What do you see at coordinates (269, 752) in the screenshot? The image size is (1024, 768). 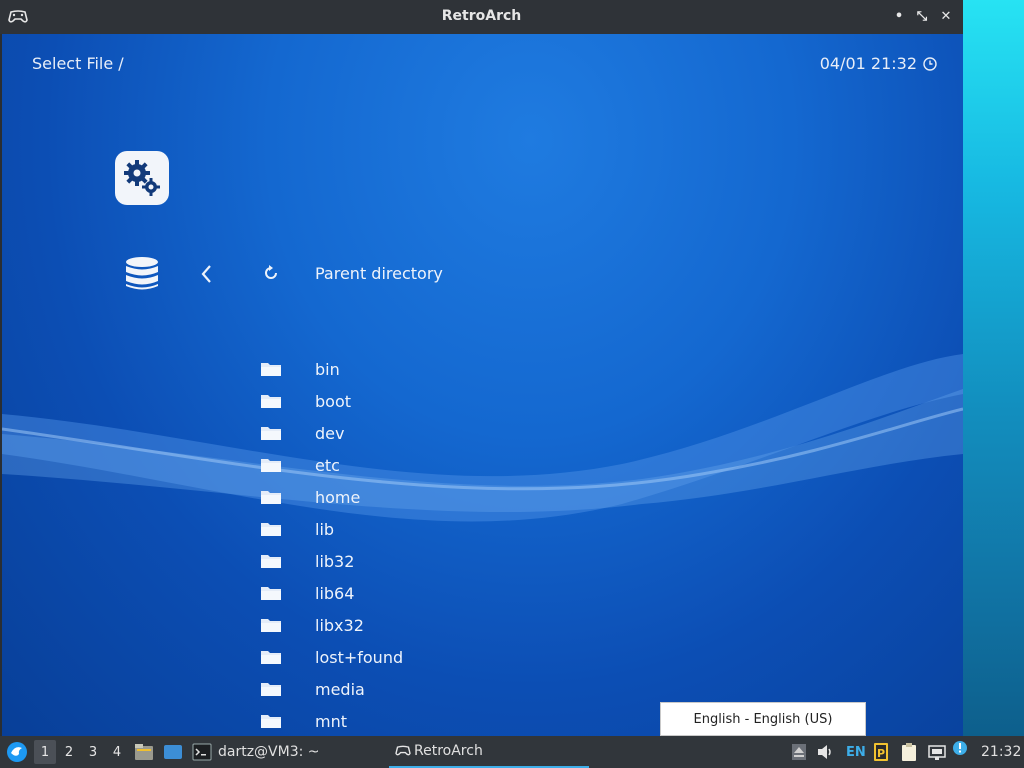 I see `task-terminal-label: dartz@VM3: ~` at bounding box center [269, 752].